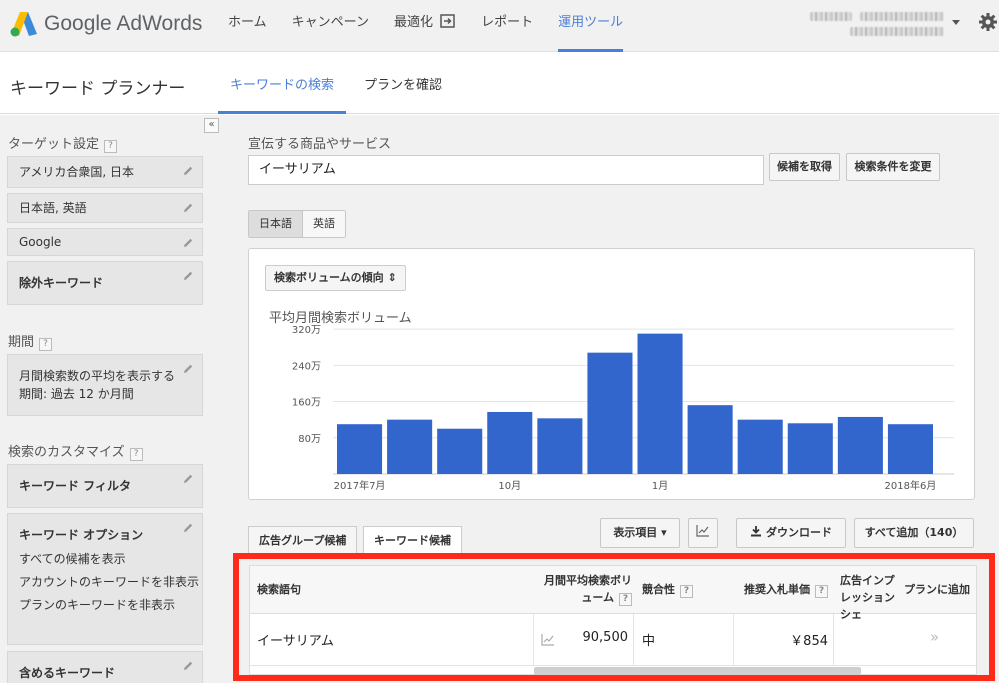  Describe the element at coordinates (640, 533) in the screenshot. I see `columns-button: 表示項目 ▾` at that location.